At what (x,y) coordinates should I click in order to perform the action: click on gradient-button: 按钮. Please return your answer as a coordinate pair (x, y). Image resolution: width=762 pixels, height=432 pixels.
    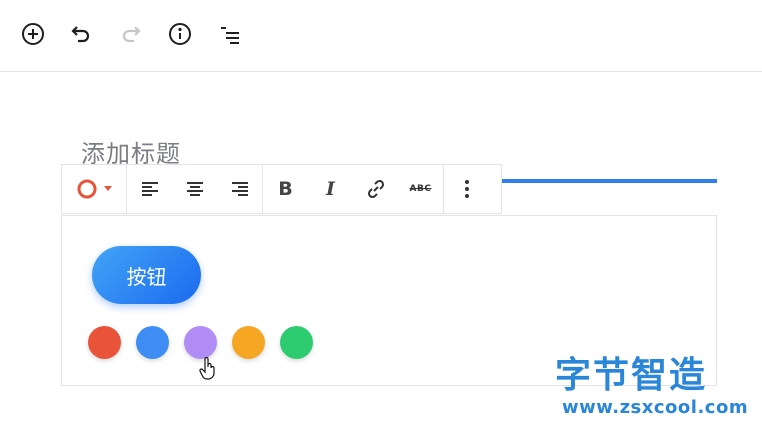
    Looking at the image, I should click on (146, 275).